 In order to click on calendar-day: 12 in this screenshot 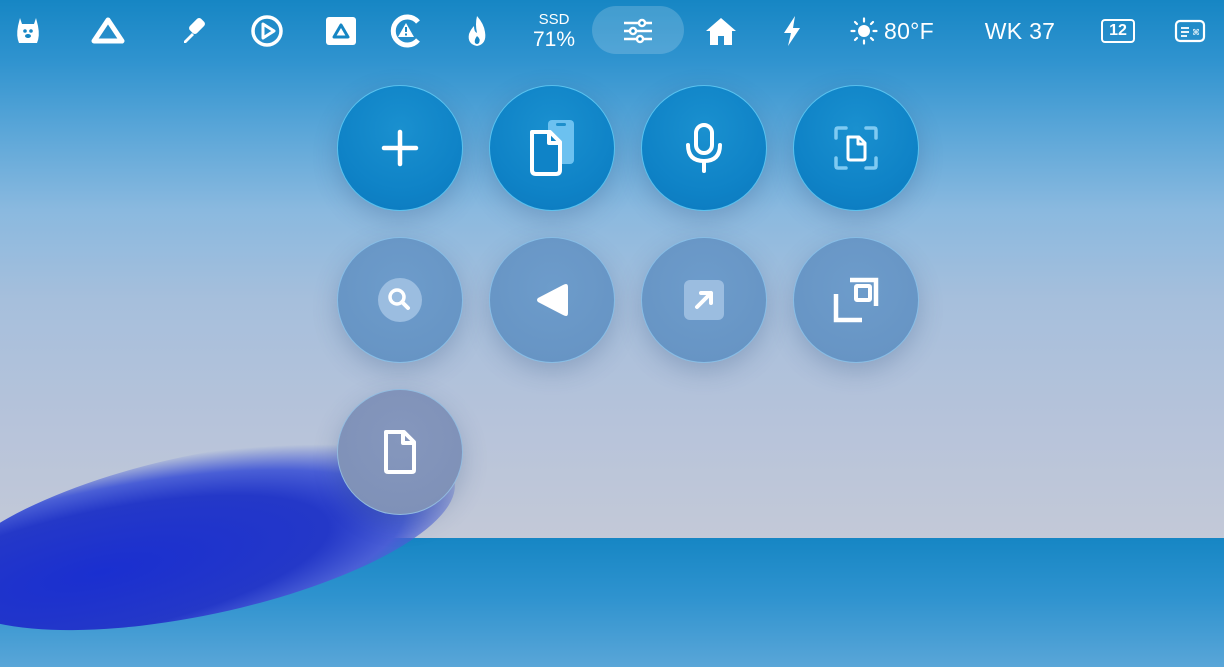, I will do `click(1118, 31)`.